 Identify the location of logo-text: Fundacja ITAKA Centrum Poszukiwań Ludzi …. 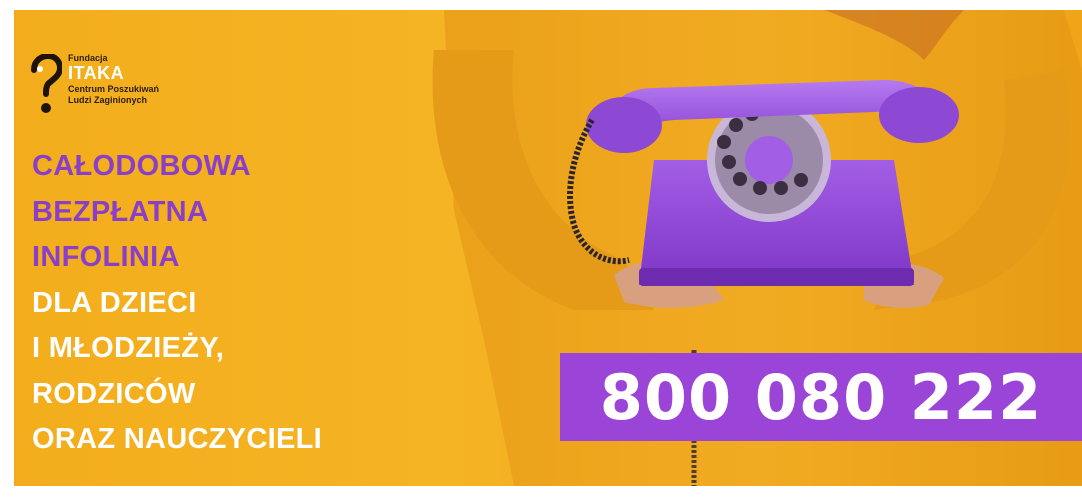
(113, 80).